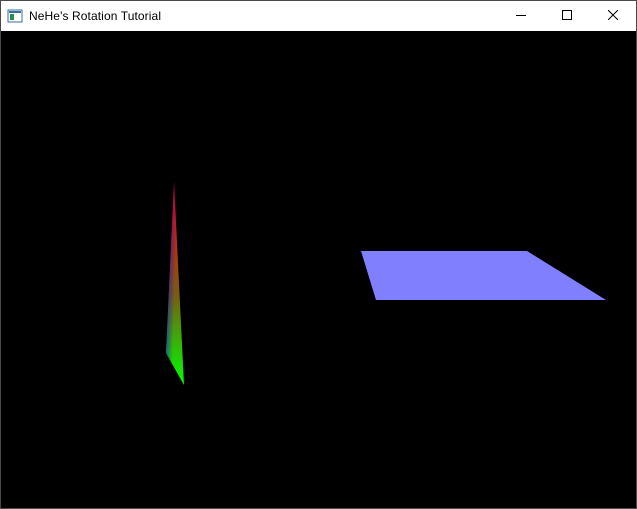 This screenshot has height=509, width=637. I want to click on window-app-icon, so click(15, 16).